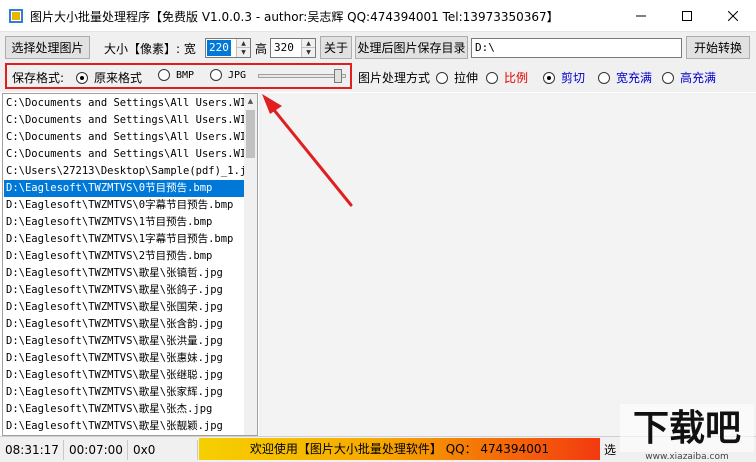 This screenshot has width=756, height=462. What do you see at coordinates (124, 341) in the screenshot?
I see `file-list-item: D:\Eaglesoft\TWZMTVS\歌星\张洪量.jpg` at bounding box center [124, 341].